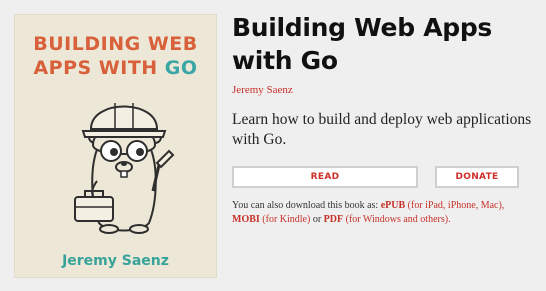 This screenshot has height=291, width=546. I want to click on cover-author: Jeremy Saenz, so click(115, 261).